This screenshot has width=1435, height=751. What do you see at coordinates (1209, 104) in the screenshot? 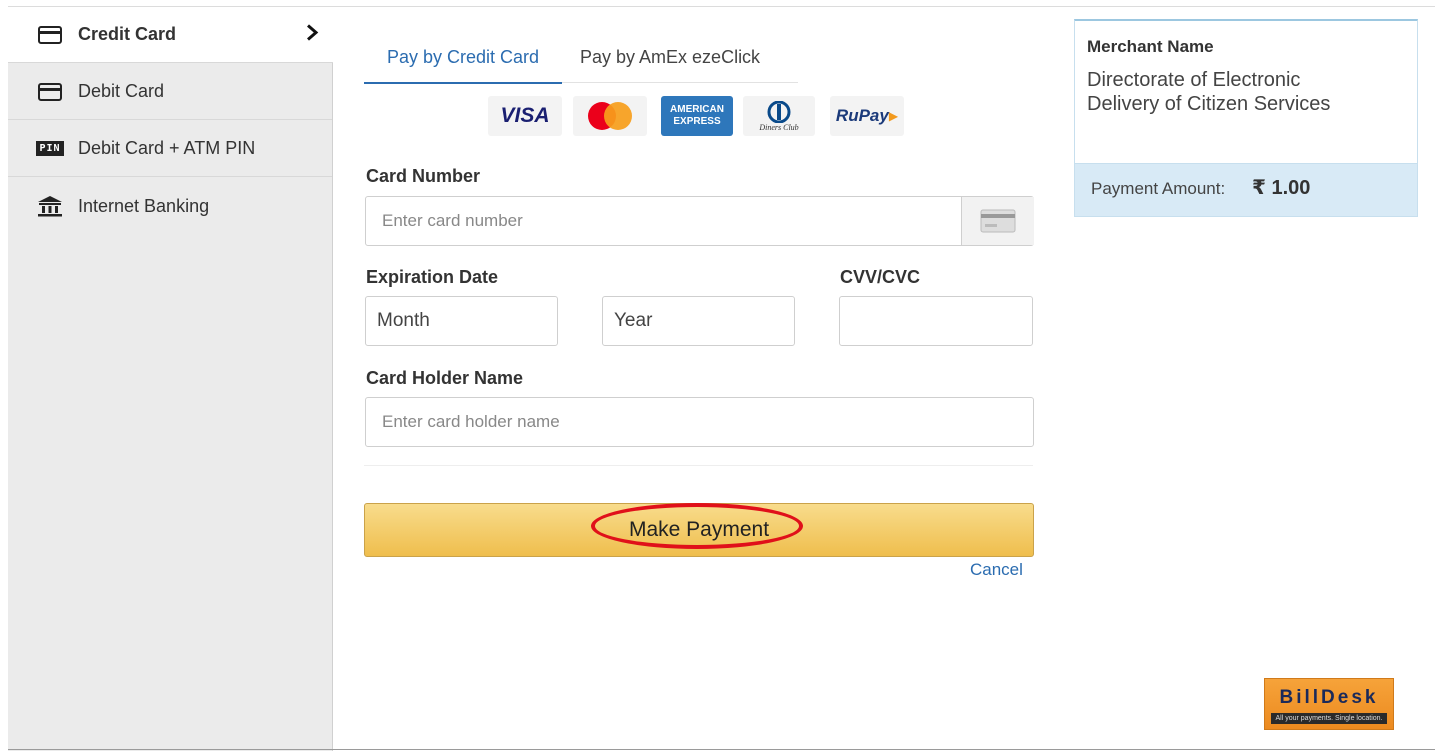
I see `merchant-name-line2: Delivery of Citizen Services` at bounding box center [1209, 104].